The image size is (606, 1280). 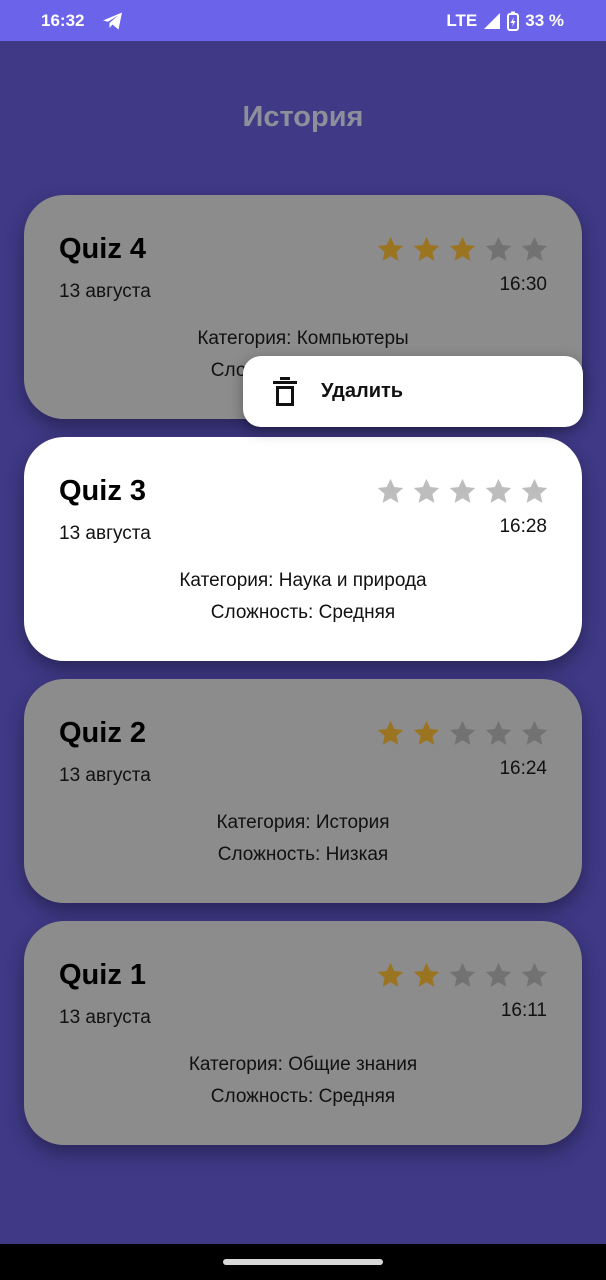 I want to click on quiz-category: Категория: История, so click(x=303, y=822).